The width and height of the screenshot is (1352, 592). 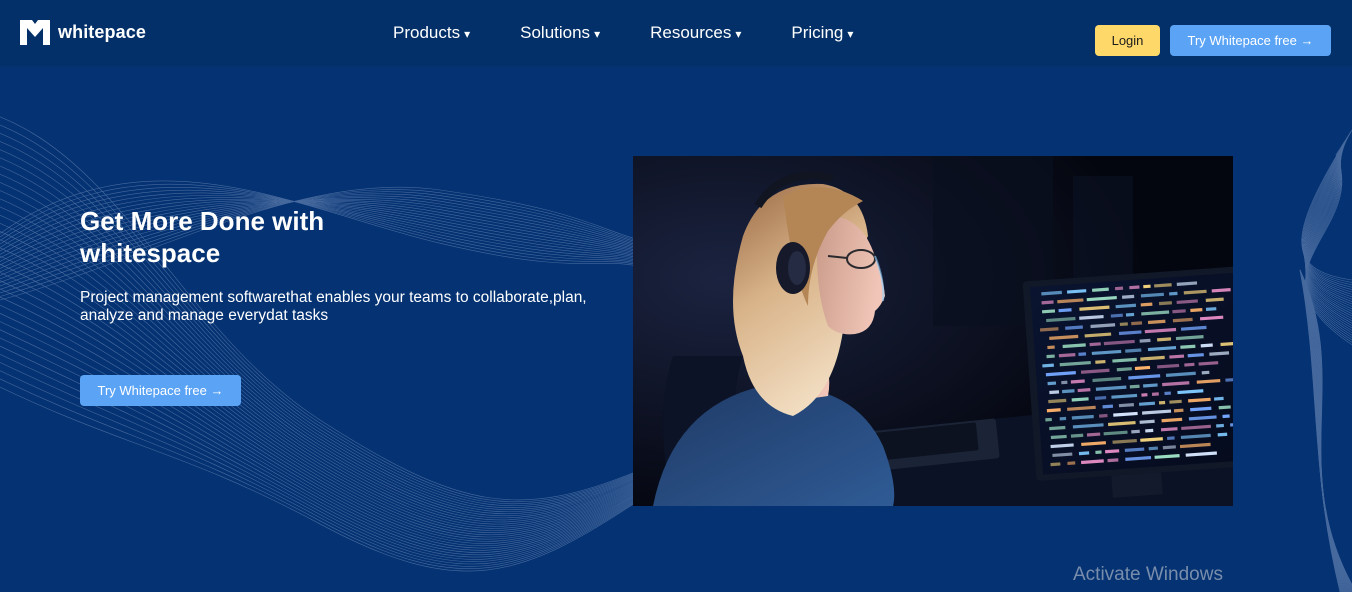 I want to click on try-free-button-header: Try Whitepace free →, so click(x=1250, y=40).